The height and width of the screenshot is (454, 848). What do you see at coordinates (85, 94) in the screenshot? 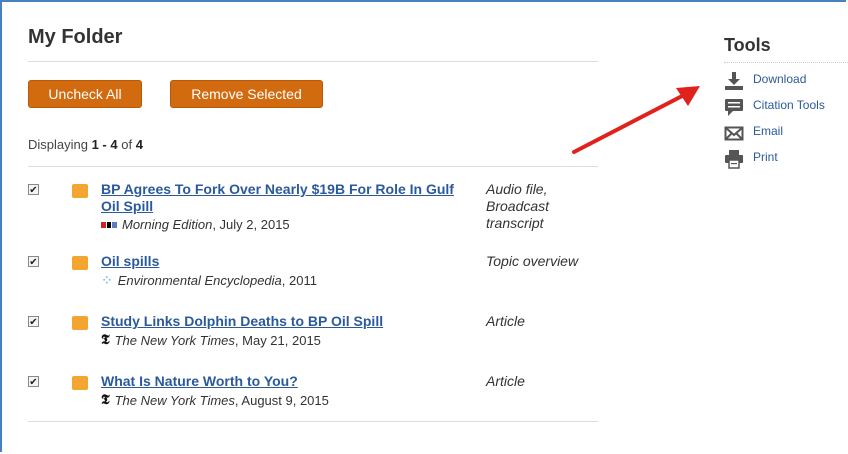
I see `uncheck-all-button: Uncheck All` at bounding box center [85, 94].